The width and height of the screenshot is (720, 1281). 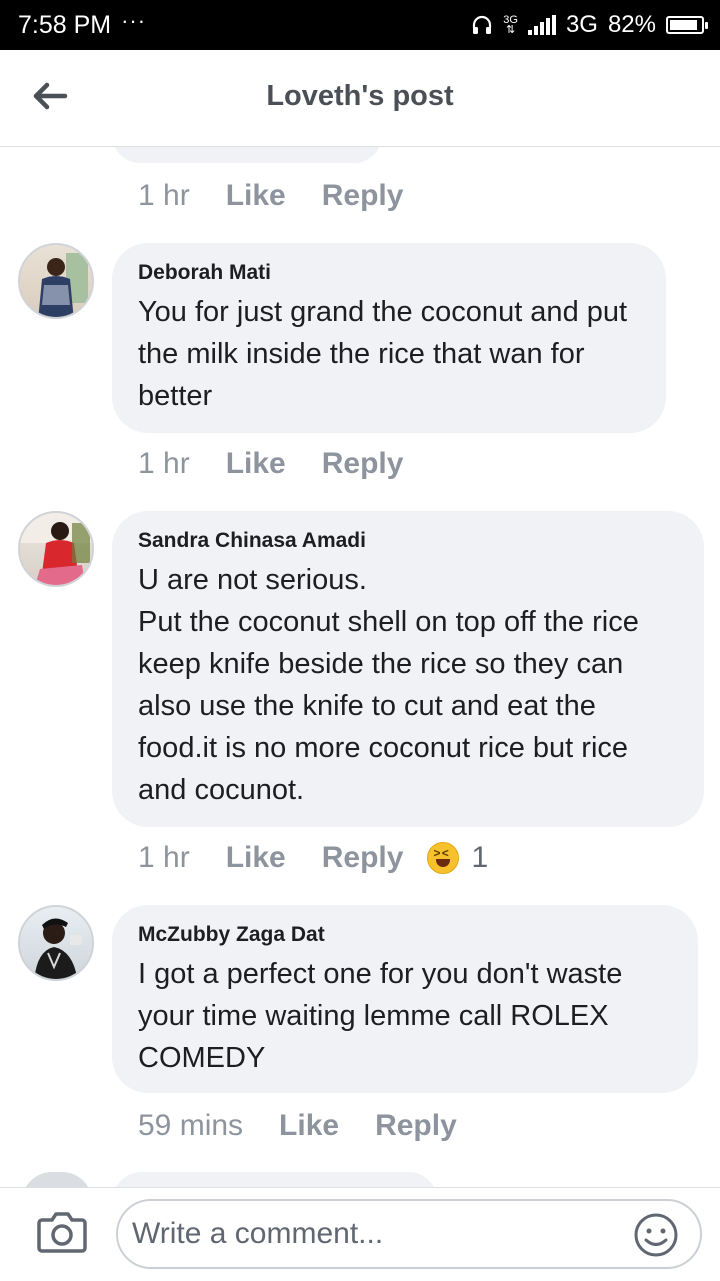 I want to click on previous-comment-bubble, so click(x=247, y=155).